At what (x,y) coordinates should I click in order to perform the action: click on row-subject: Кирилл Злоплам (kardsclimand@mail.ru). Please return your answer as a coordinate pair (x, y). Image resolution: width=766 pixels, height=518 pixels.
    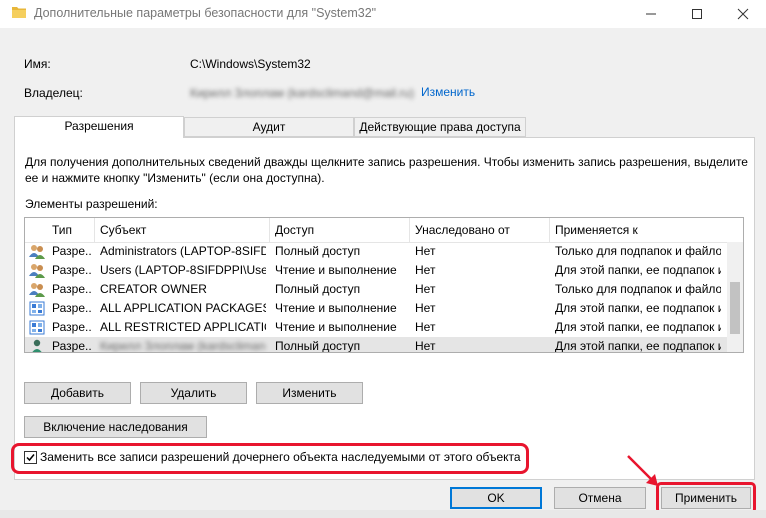
    Looking at the image, I should click on (183, 346).